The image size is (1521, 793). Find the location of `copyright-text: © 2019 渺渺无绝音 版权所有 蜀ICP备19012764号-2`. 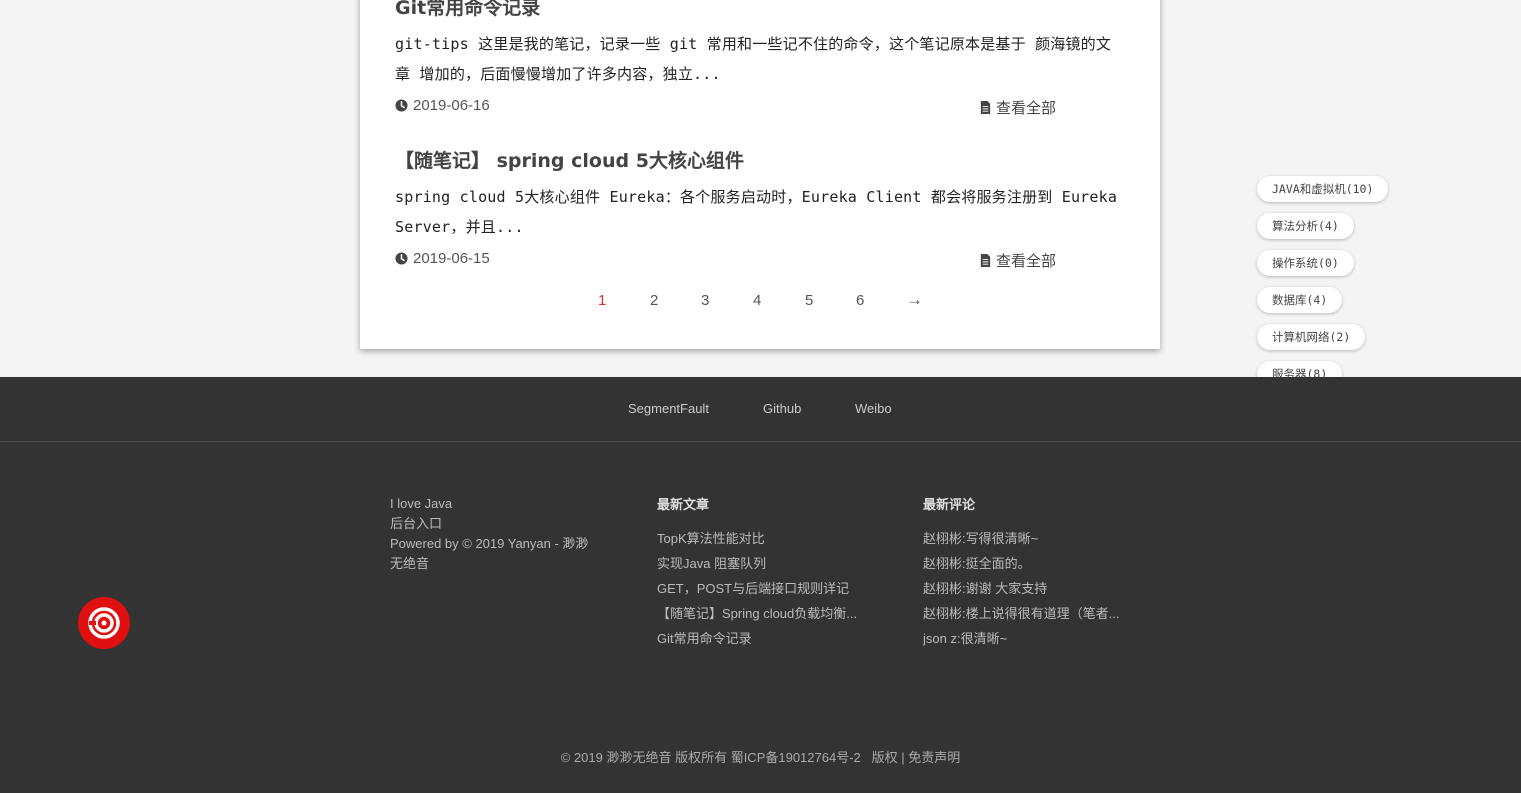

copyright-text: © 2019 渺渺无绝音 版权所有 蜀ICP备19012764号-2 is located at coordinates (710, 757).